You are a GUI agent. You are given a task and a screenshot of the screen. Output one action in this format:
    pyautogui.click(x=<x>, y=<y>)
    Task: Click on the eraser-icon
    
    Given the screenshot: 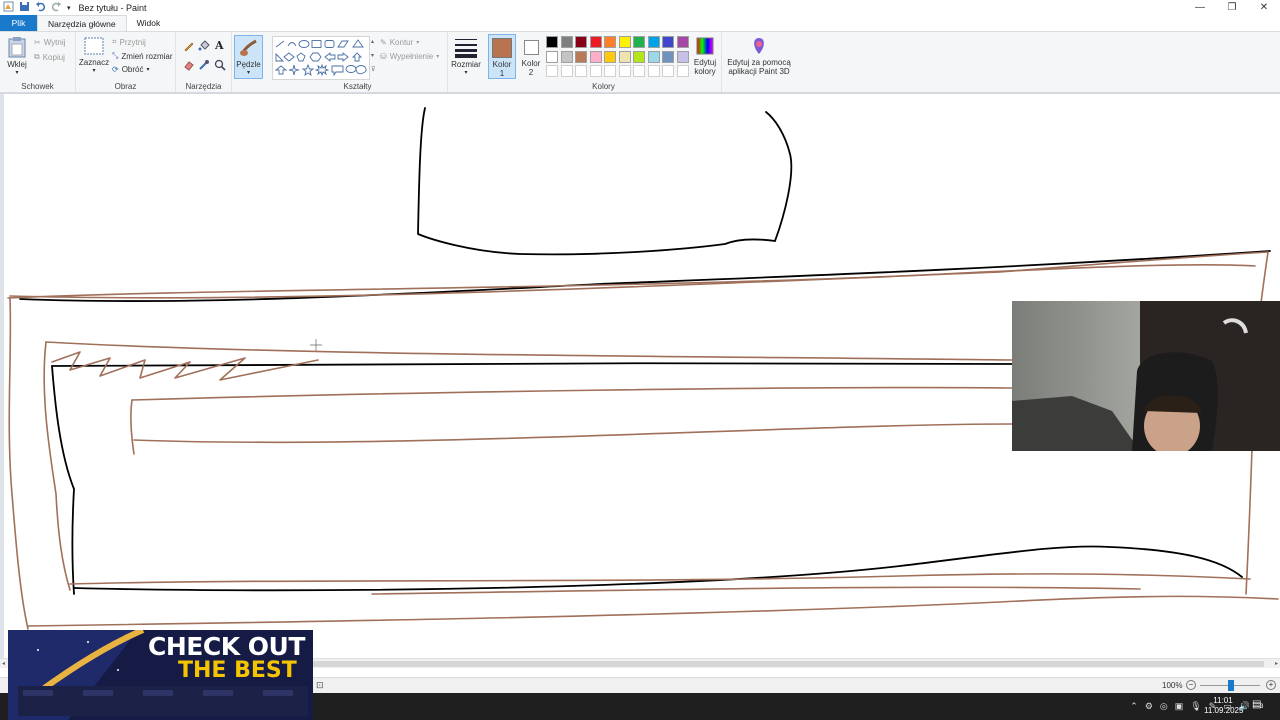 What is the action you would take?
    pyautogui.click(x=189, y=66)
    